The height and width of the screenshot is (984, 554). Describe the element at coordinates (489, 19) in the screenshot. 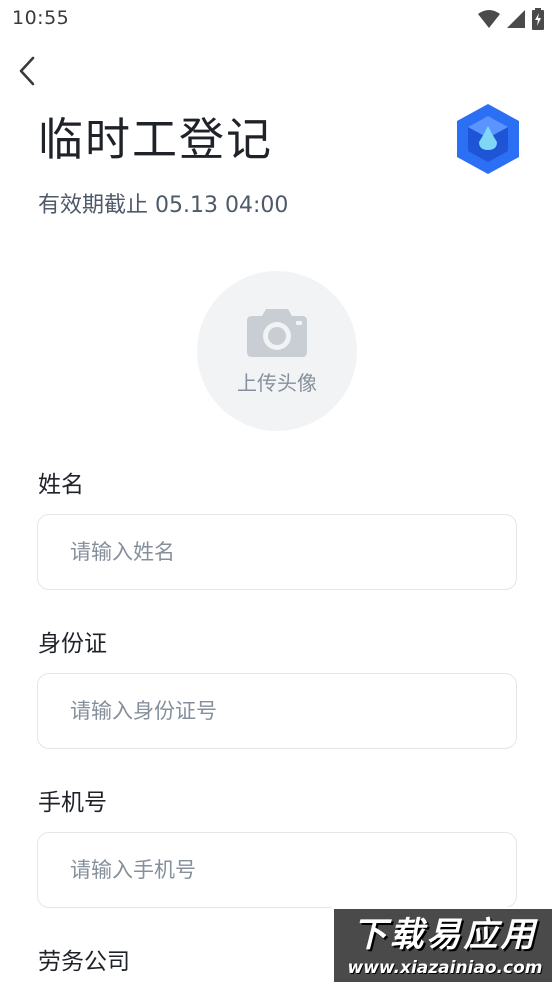

I see `wifi-icon` at that location.